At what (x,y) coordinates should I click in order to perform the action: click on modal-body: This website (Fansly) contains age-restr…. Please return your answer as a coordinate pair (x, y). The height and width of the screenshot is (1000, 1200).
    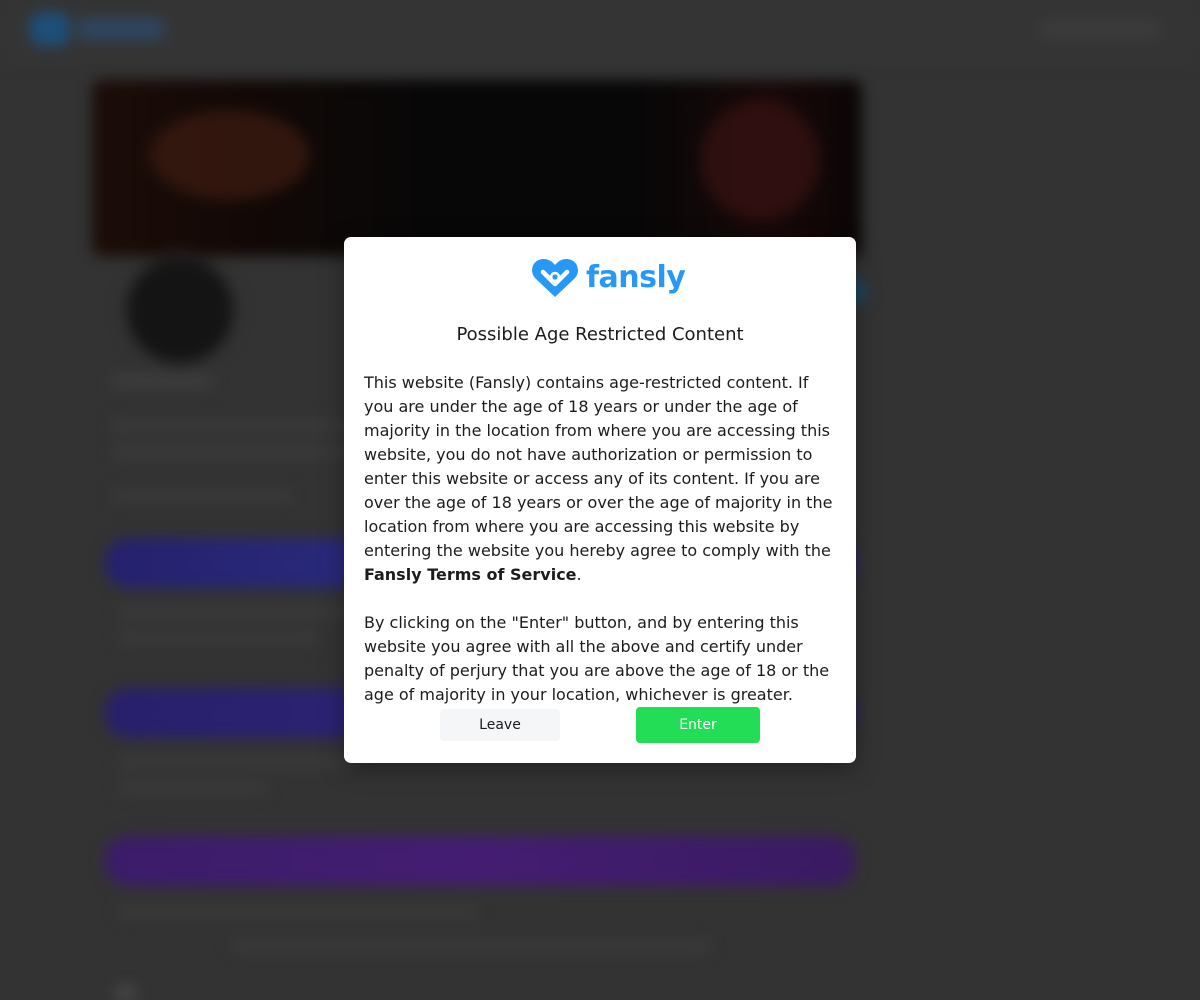
    Looking at the image, I should click on (601, 539).